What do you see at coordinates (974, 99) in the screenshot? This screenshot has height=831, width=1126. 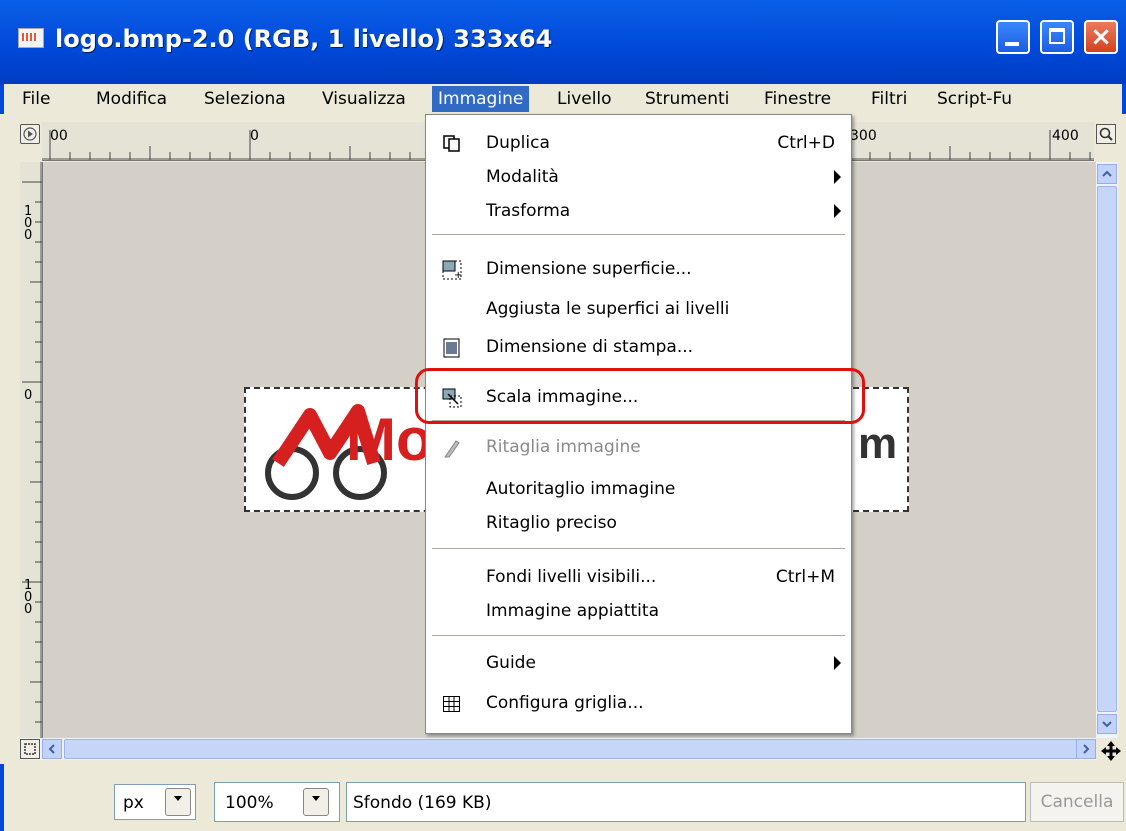 I see `menu-script-fu: Script-Fu` at bounding box center [974, 99].